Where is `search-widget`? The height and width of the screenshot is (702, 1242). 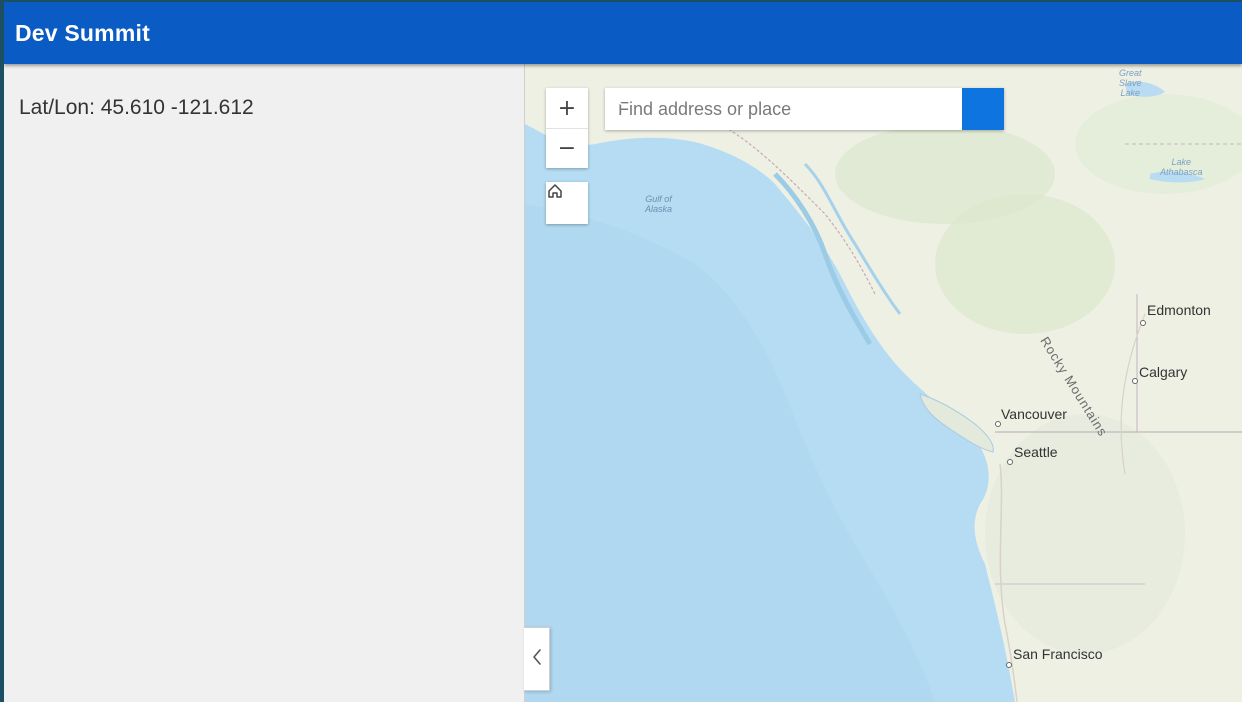 search-widget is located at coordinates (804, 109).